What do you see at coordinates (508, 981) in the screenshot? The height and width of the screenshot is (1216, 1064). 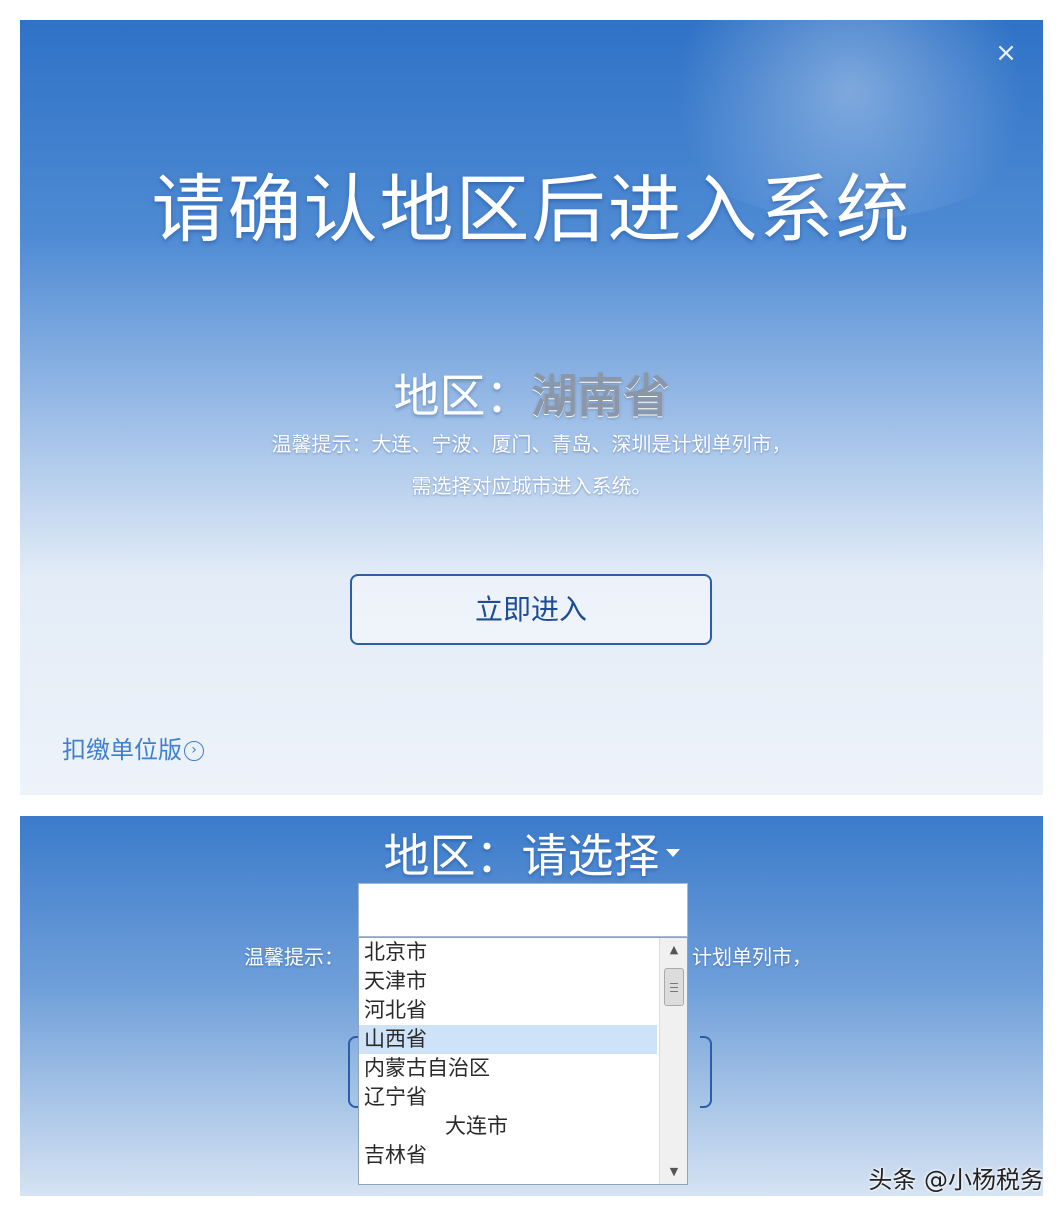 I see `region-option: 天津市` at bounding box center [508, 981].